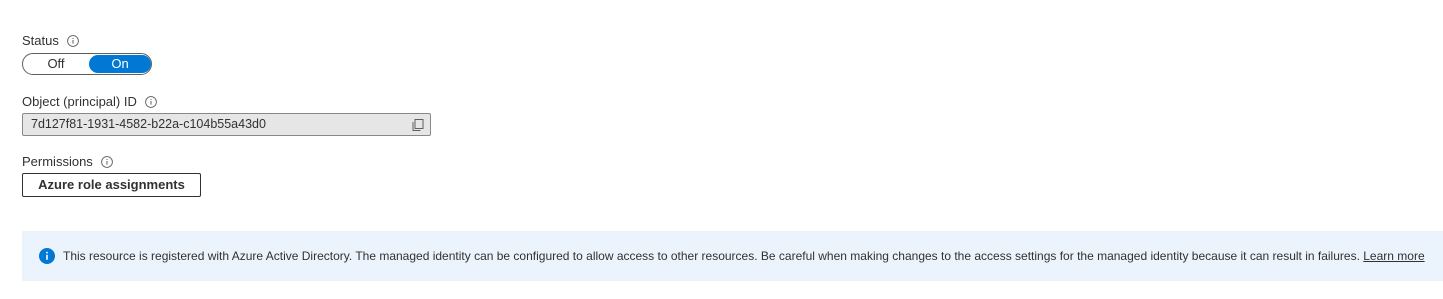  Describe the element at coordinates (40, 40) in the screenshot. I see `status-label: Status` at that location.